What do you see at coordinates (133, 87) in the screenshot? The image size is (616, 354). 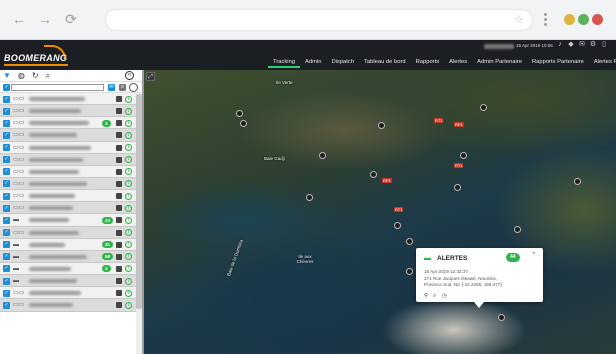 I see `options-icon` at bounding box center [133, 87].